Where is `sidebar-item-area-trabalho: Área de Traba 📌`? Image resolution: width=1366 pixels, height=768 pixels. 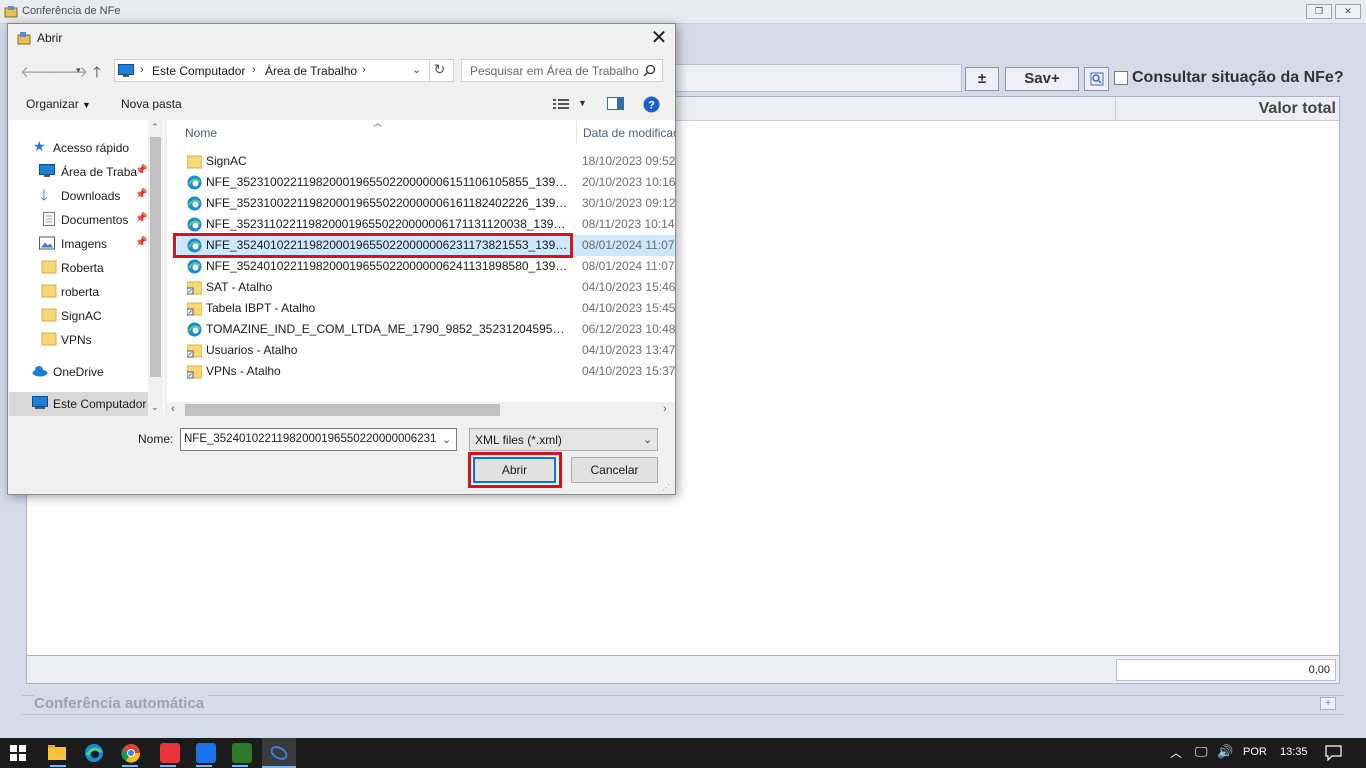 sidebar-item-area-trabalho: Área de Traba 📌 is located at coordinates (83, 172).